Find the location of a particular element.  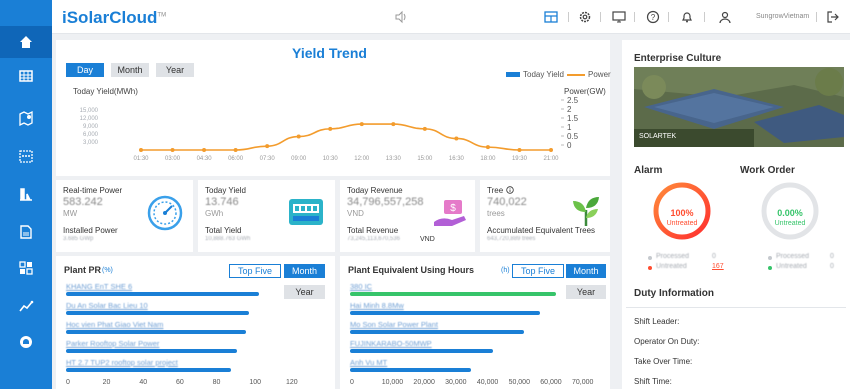

sidebar-item-report is located at coordinates (26, 232).